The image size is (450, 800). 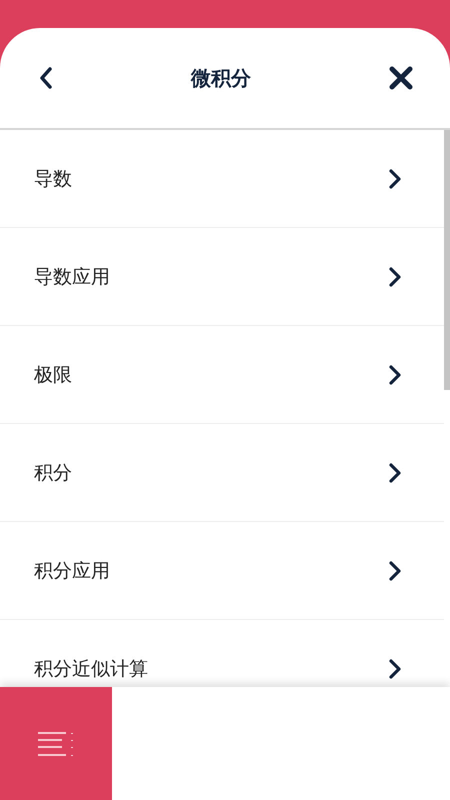 I want to click on item-label: 积分近似计算, so click(x=91, y=669).